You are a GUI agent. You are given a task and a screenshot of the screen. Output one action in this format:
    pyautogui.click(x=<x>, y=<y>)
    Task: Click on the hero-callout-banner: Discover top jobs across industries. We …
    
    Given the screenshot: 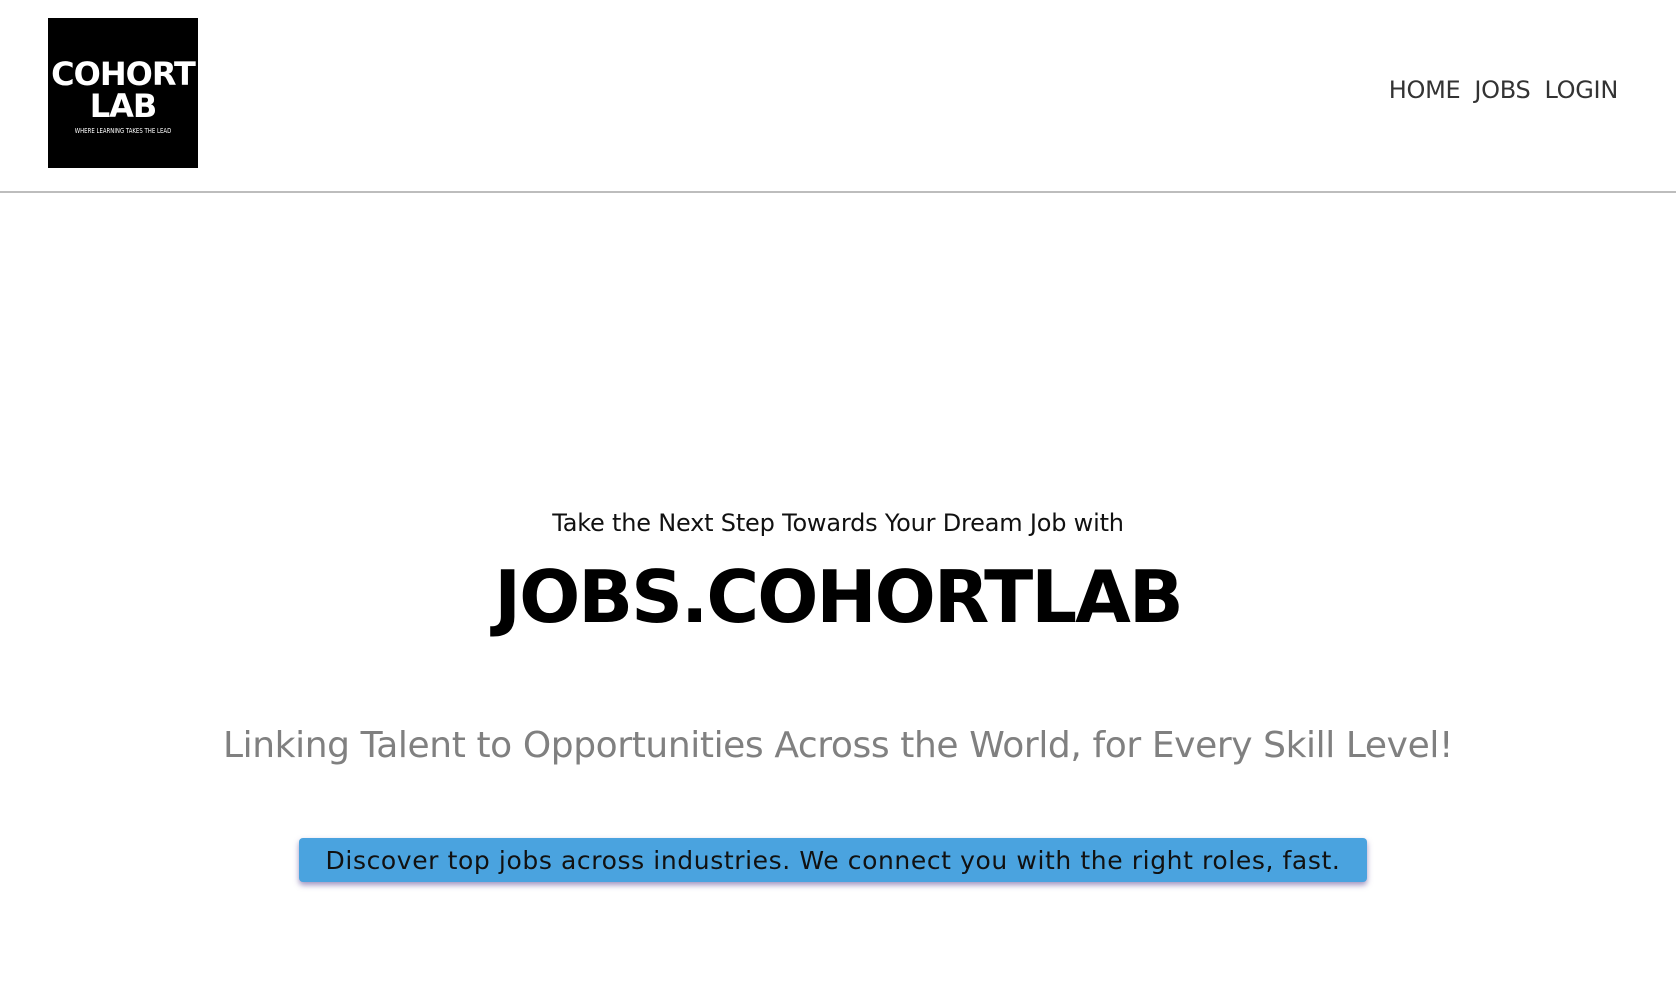 What is the action you would take?
    pyautogui.click(x=833, y=860)
    